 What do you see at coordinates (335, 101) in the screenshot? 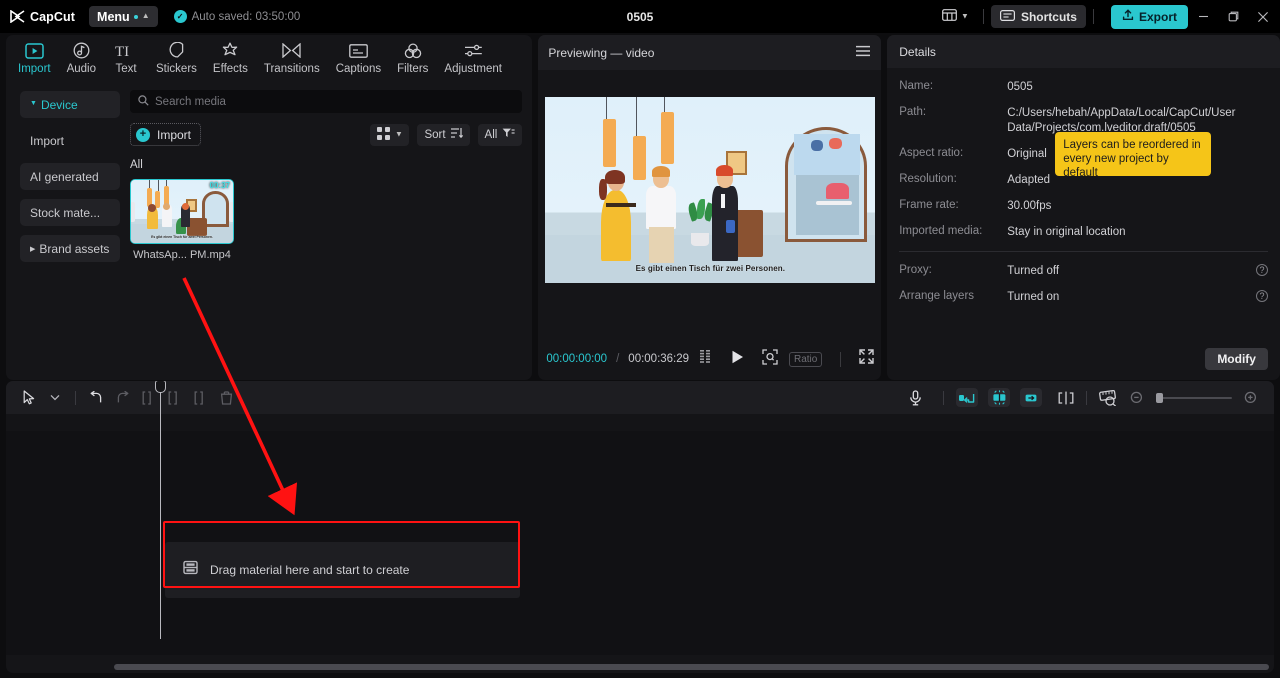
I see `search-input` at bounding box center [335, 101].